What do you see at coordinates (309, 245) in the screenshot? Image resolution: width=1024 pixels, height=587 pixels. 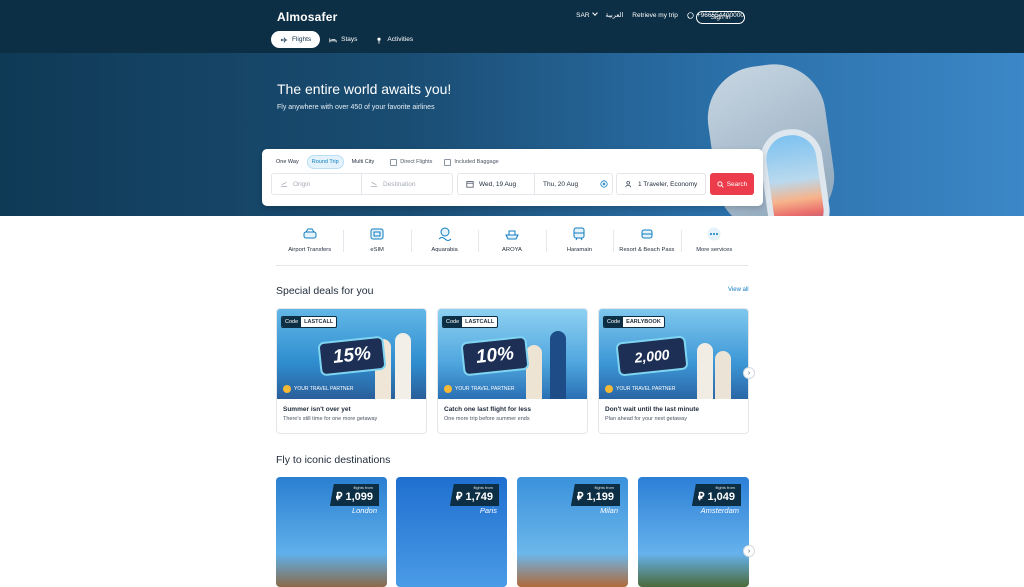 I see `service-airport-transfers: Airport Transfers` at bounding box center [309, 245].